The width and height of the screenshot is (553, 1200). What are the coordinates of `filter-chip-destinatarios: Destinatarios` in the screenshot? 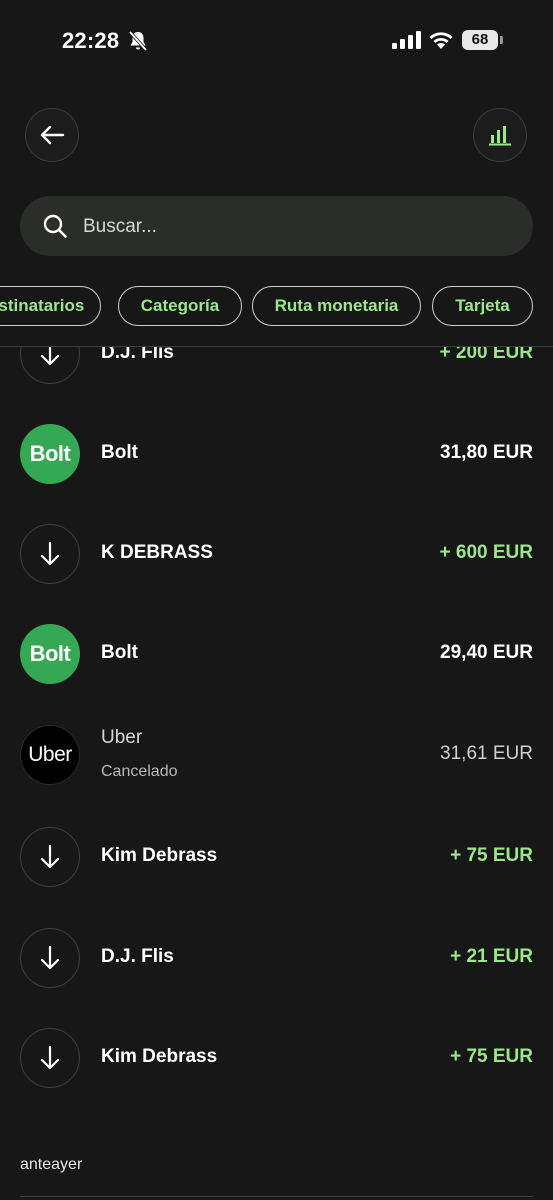 It's located at (50, 306).